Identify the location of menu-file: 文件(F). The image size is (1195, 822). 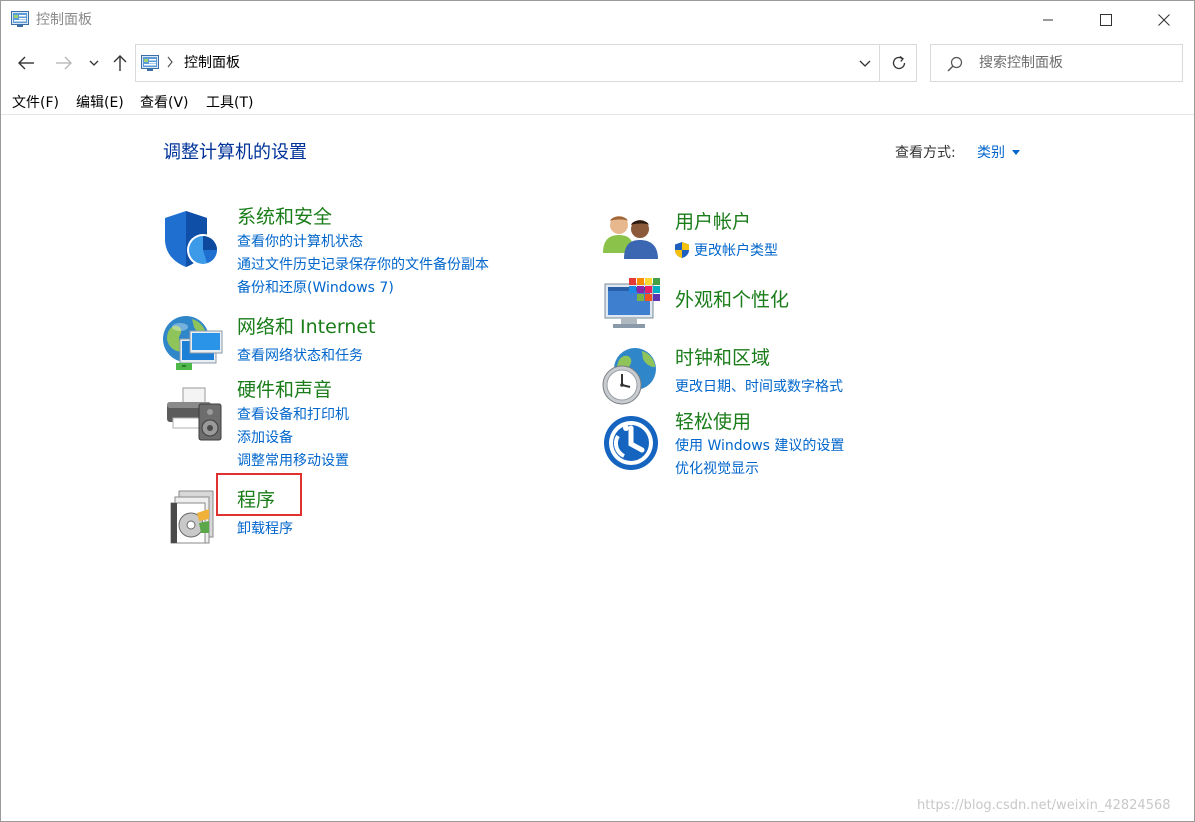
(35, 103).